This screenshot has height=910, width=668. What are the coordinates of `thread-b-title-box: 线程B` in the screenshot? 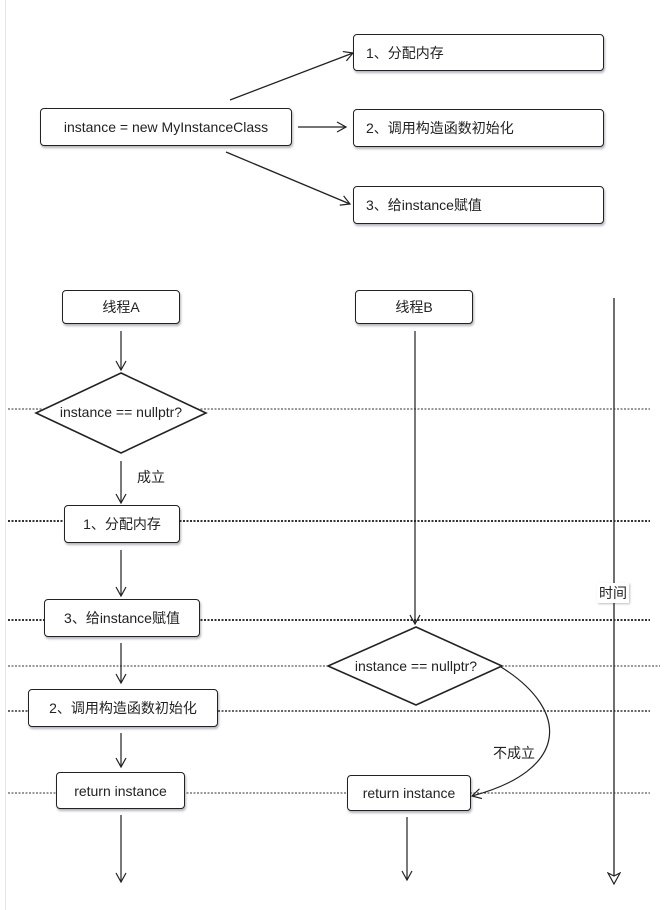 It's located at (414, 307).